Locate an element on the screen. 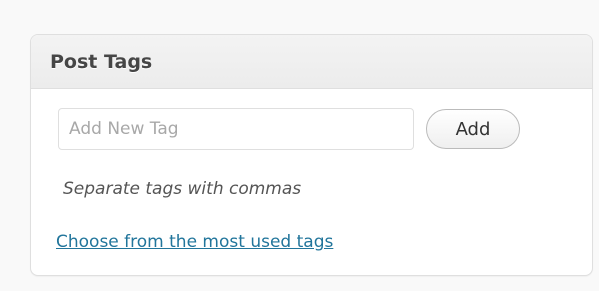 The image size is (599, 291). metabox-title: Post Tags is located at coordinates (101, 61).